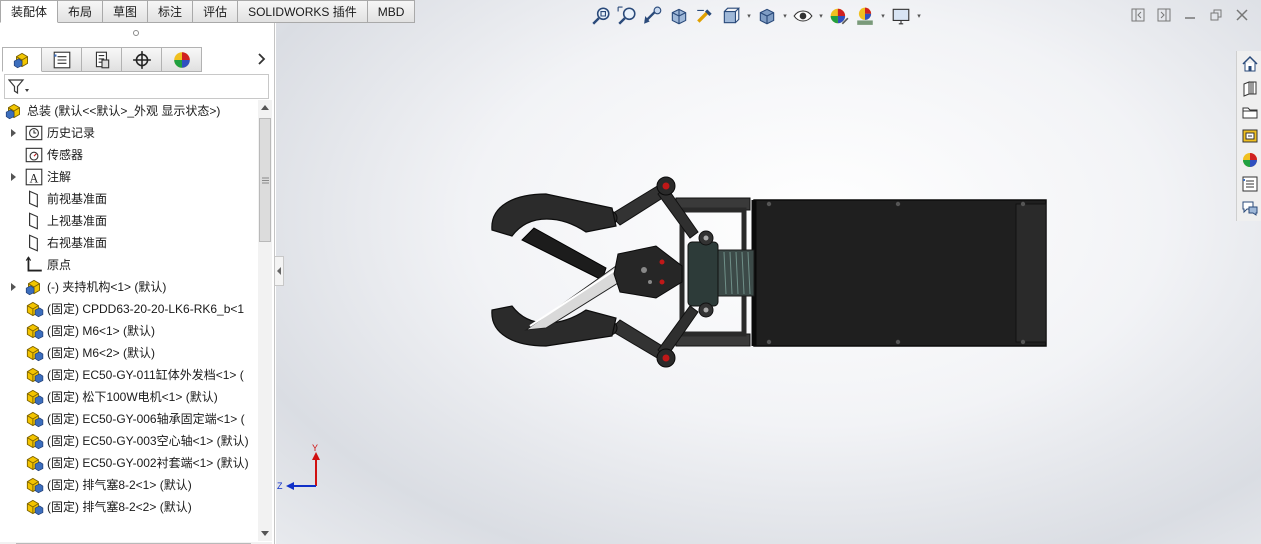 This screenshot has width=1261, height=544. I want to click on tree-item-label: 上视基准面, so click(77, 221).